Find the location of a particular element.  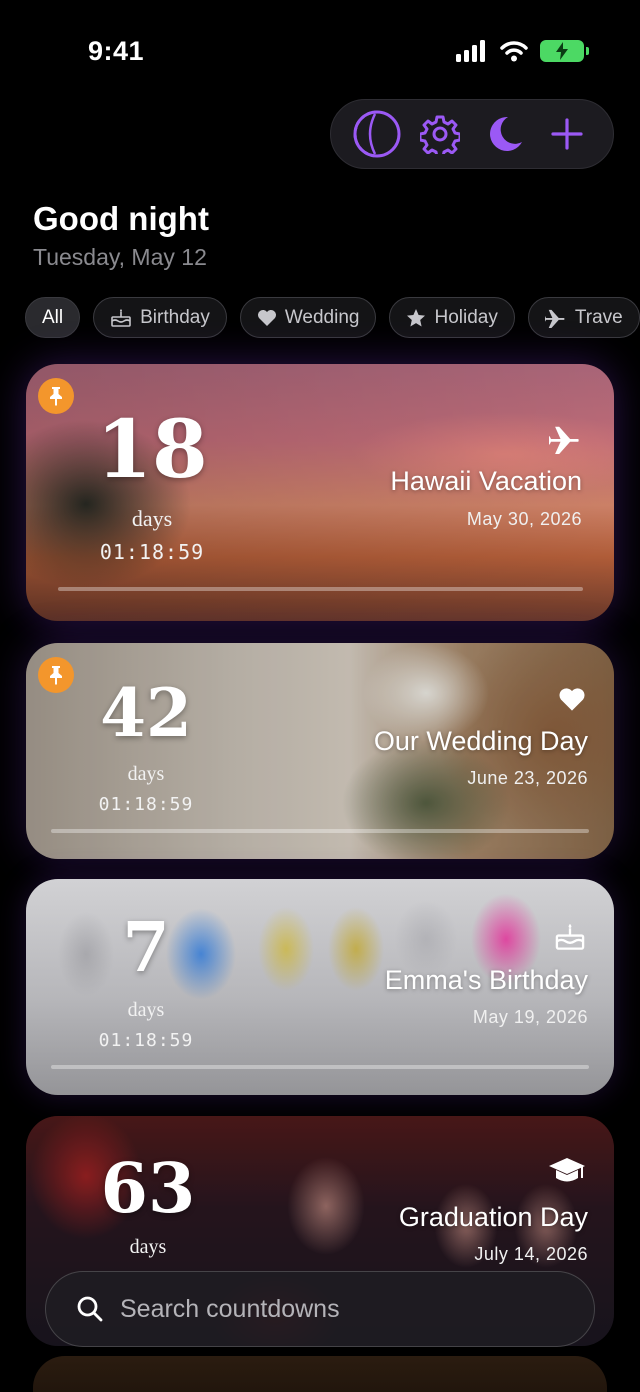

status-bar: 9:41 is located at coordinates (320, 50).